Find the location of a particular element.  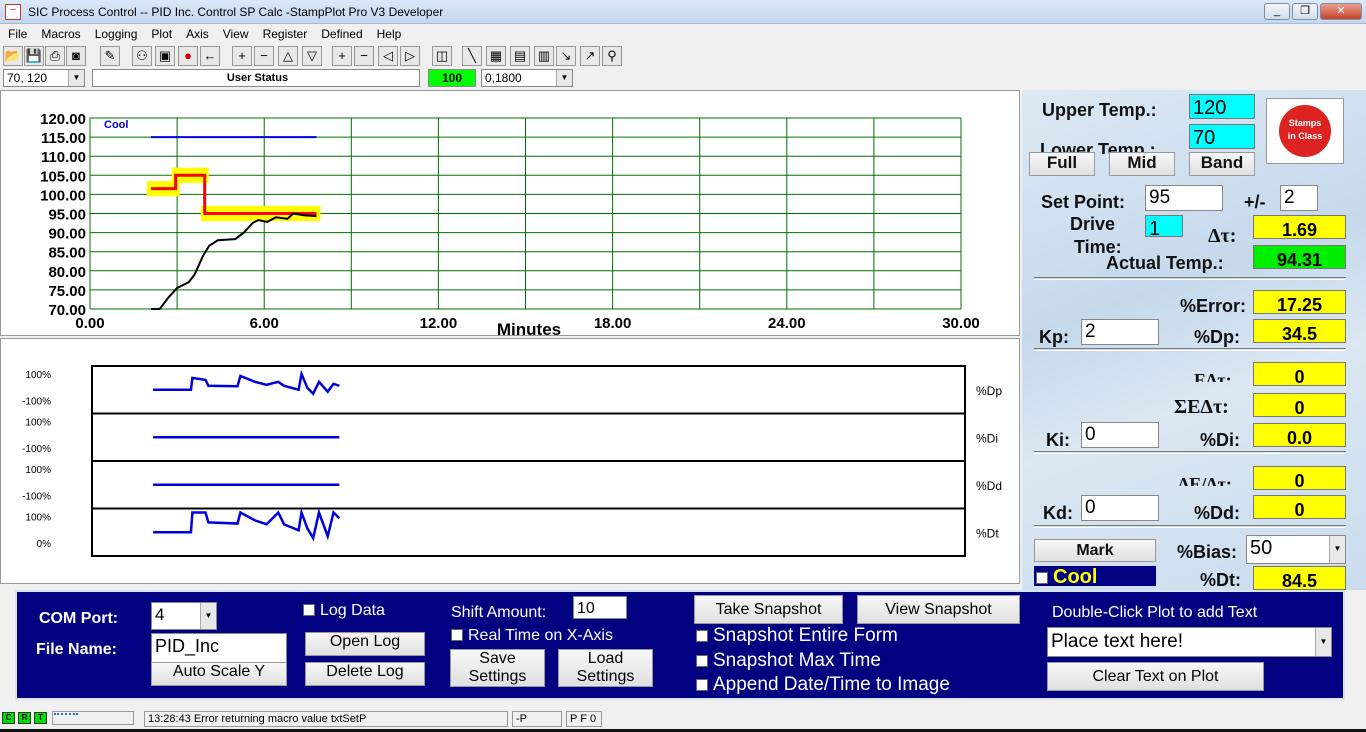

cool-checkbox: Cool is located at coordinates (1095, 577).